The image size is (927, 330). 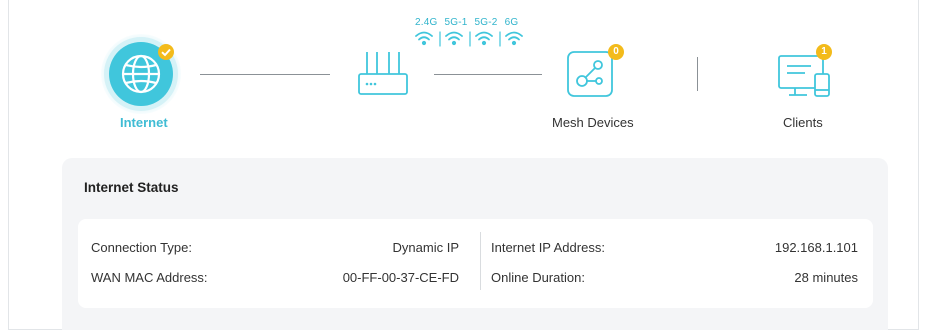 What do you see at coordinates (826, 277) in the screenshot?
I see `online-duration-value: 28 minutes` at bounding box center [826, 277].